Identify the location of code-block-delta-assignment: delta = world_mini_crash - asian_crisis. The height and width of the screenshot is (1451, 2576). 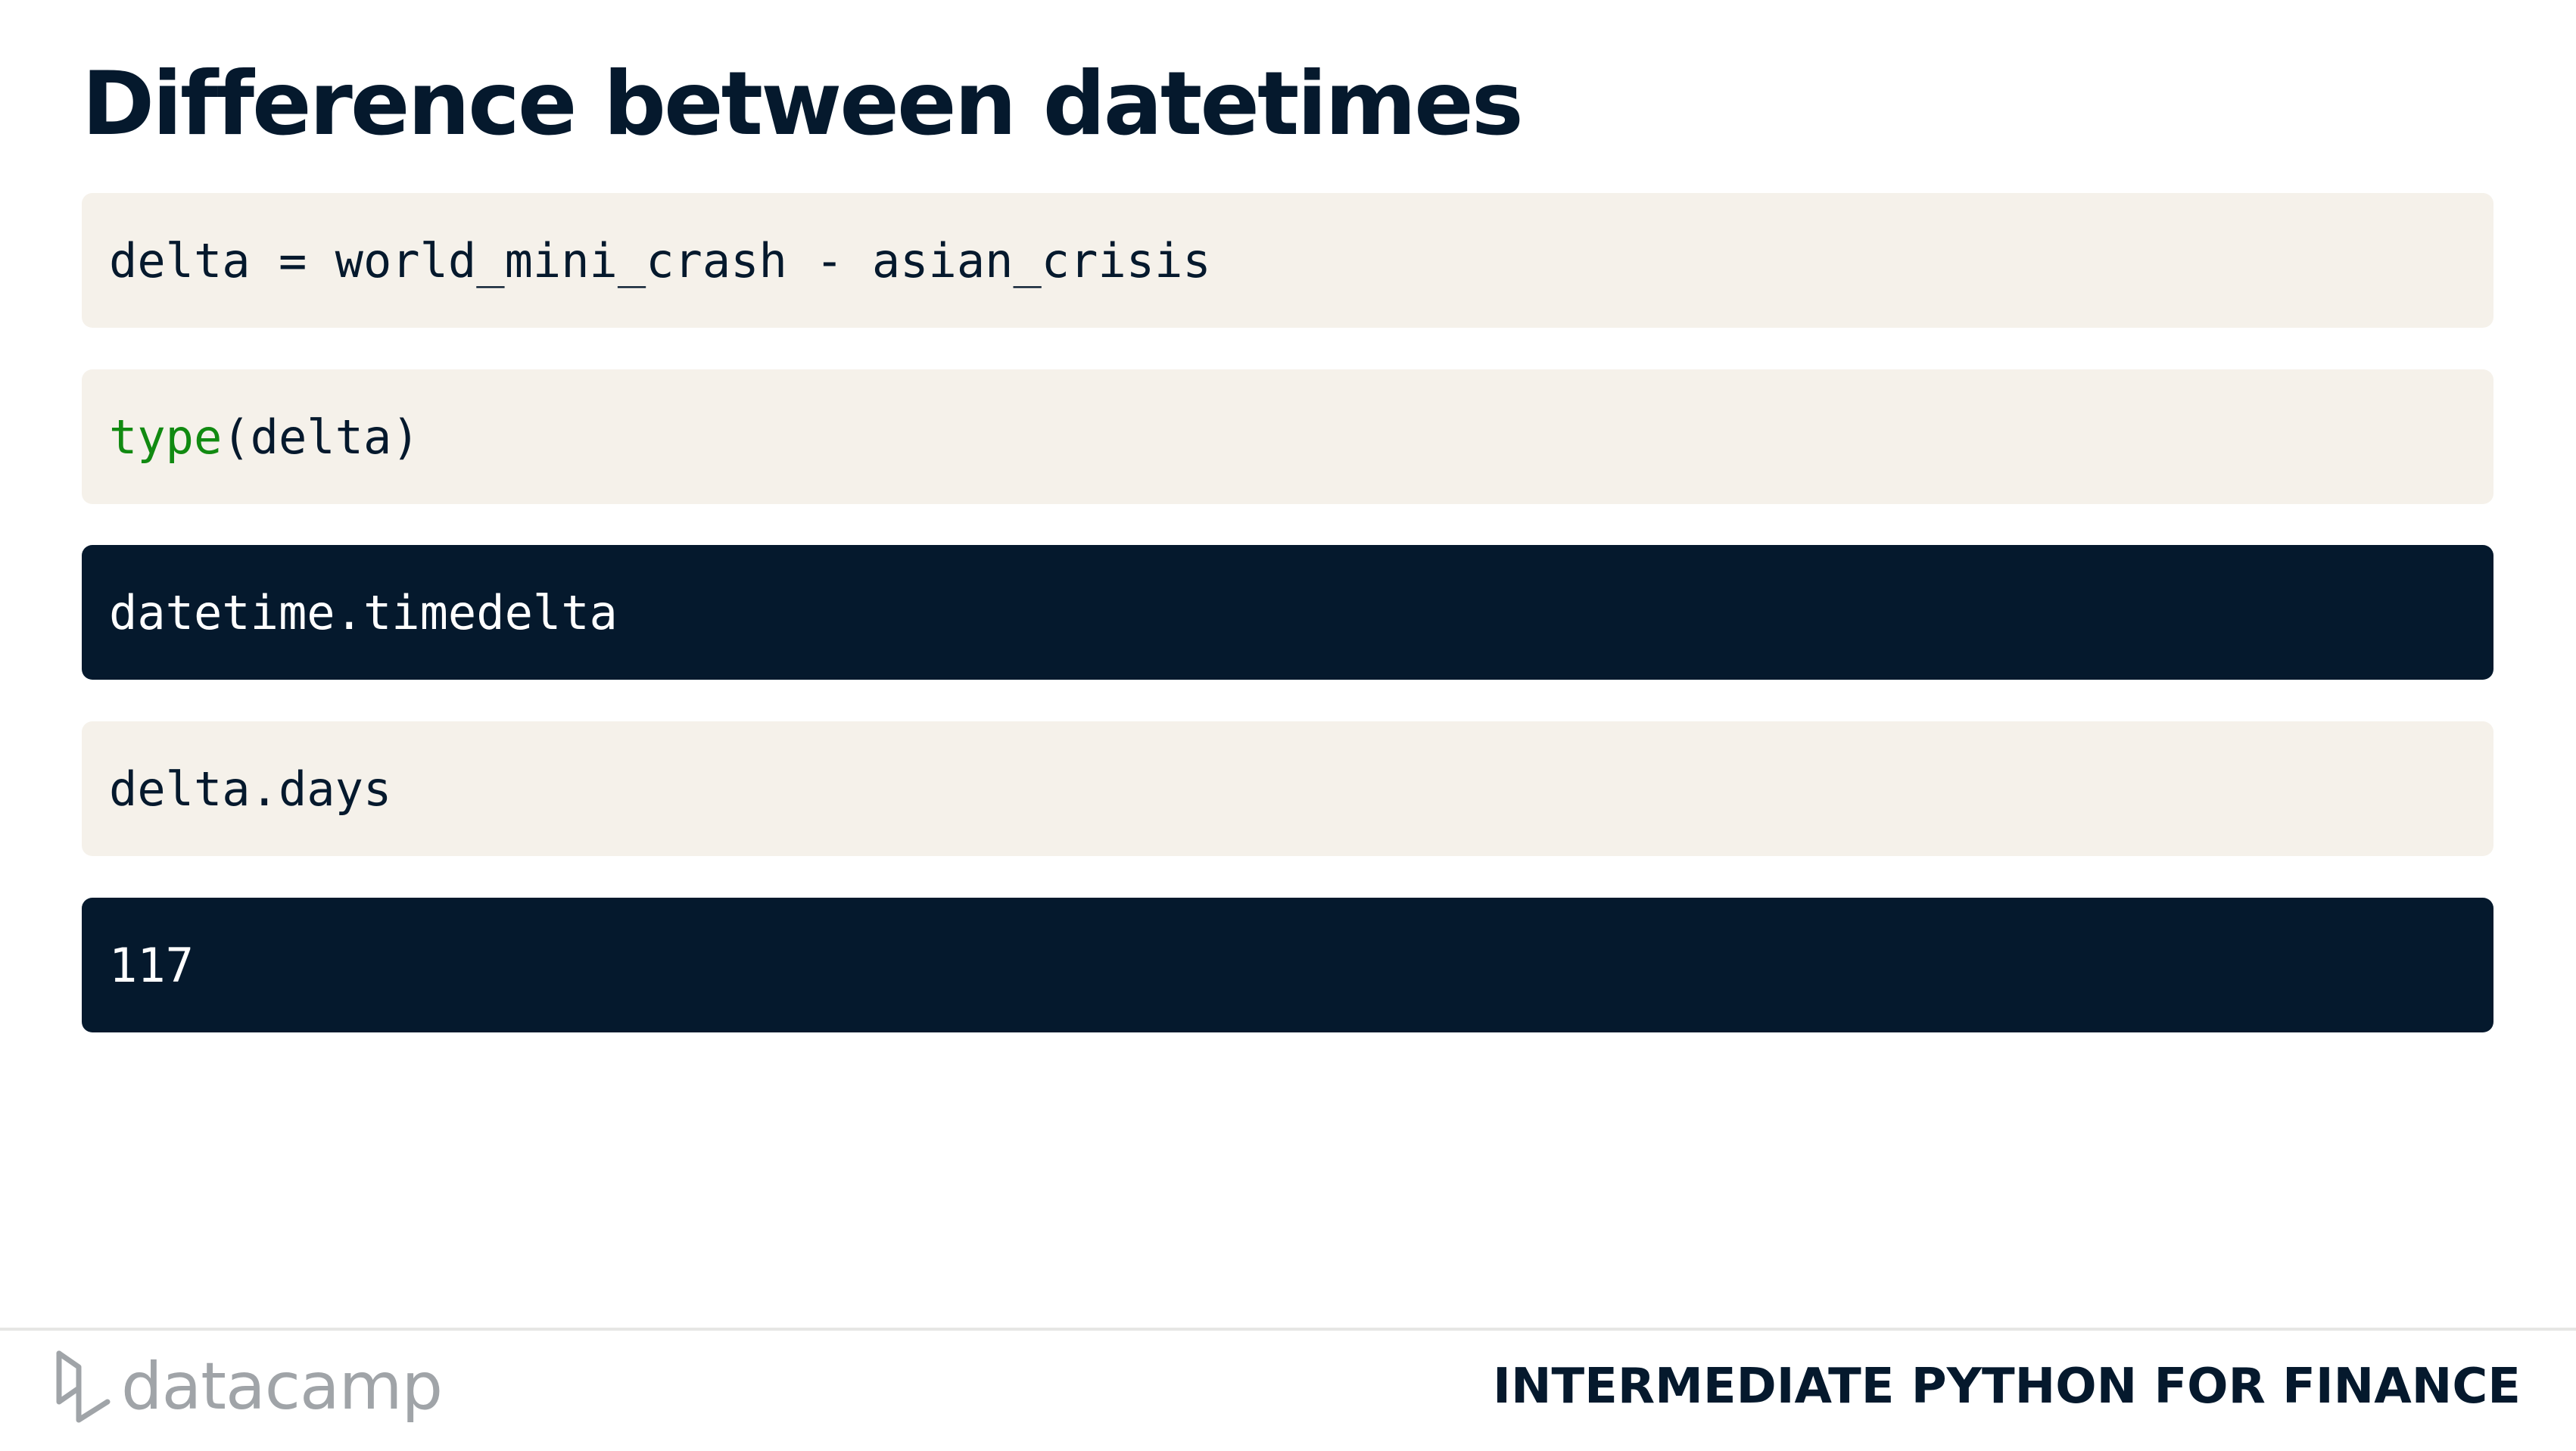
(1287, 260).